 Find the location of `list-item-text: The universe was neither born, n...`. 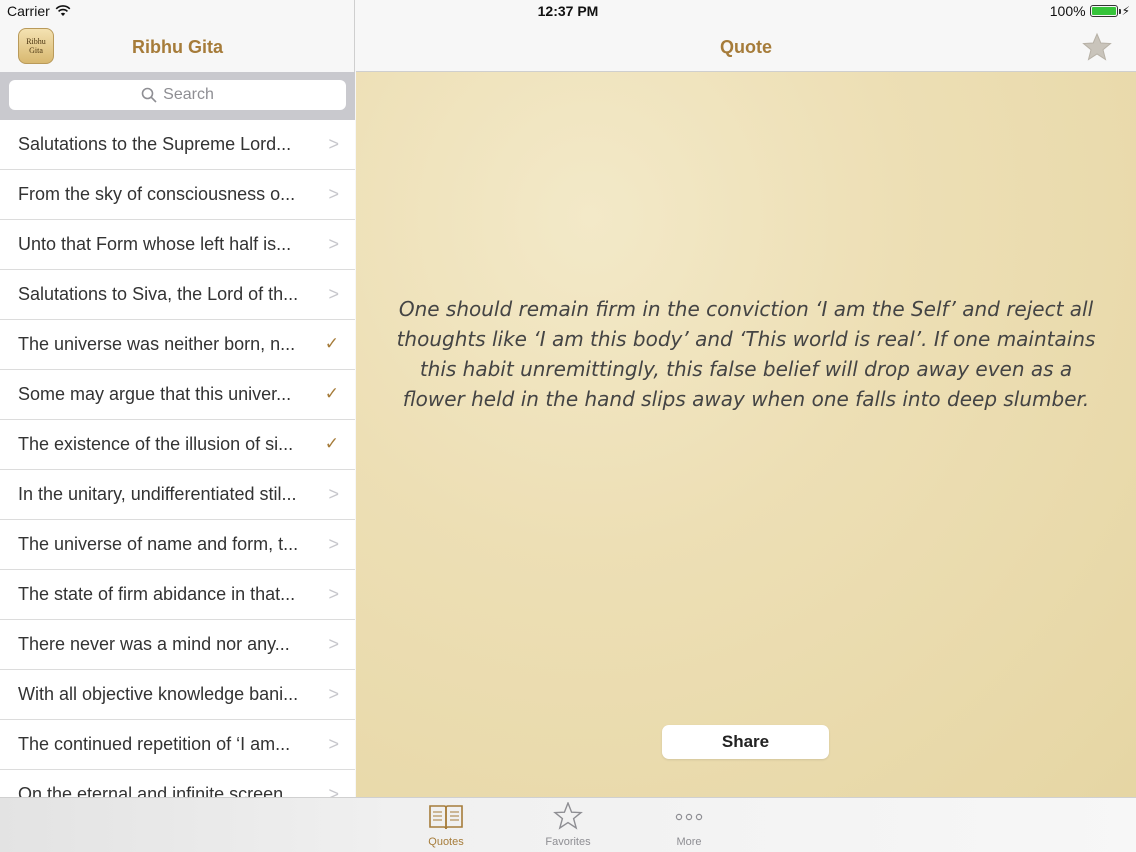

list-item-text: The universe was neither born, n... is located at coordinates (157, 344).